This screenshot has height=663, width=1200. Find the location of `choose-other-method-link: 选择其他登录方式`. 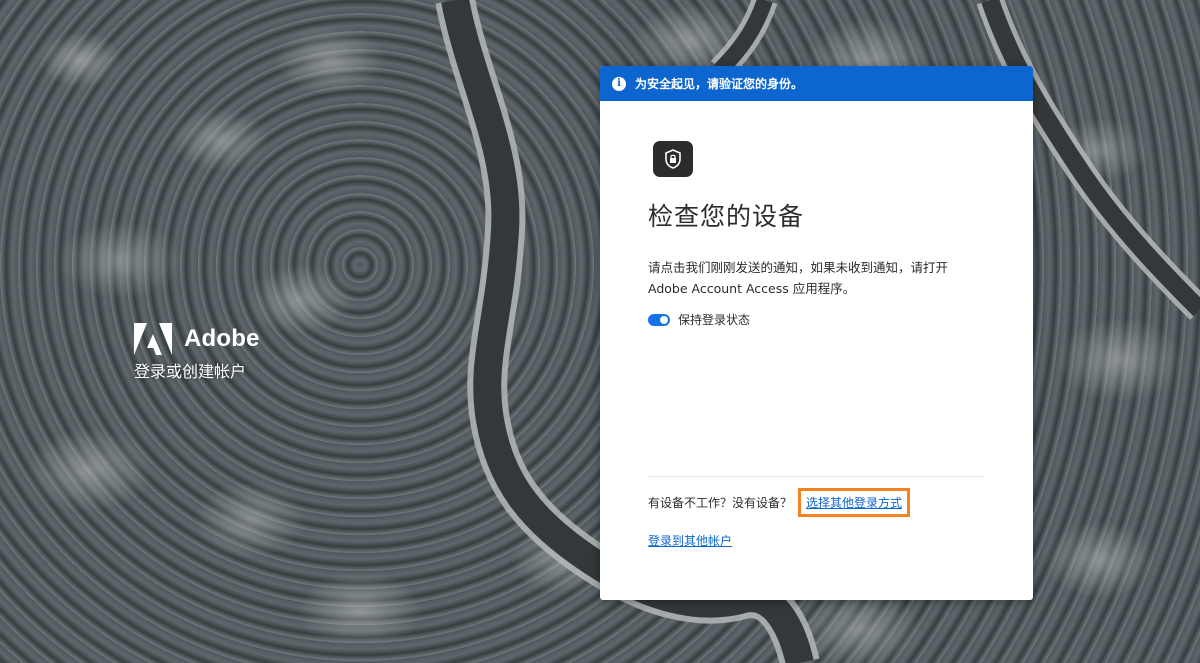

choose-other-method-link: 选择其他登录方式 is located at coordinates (854, 502).